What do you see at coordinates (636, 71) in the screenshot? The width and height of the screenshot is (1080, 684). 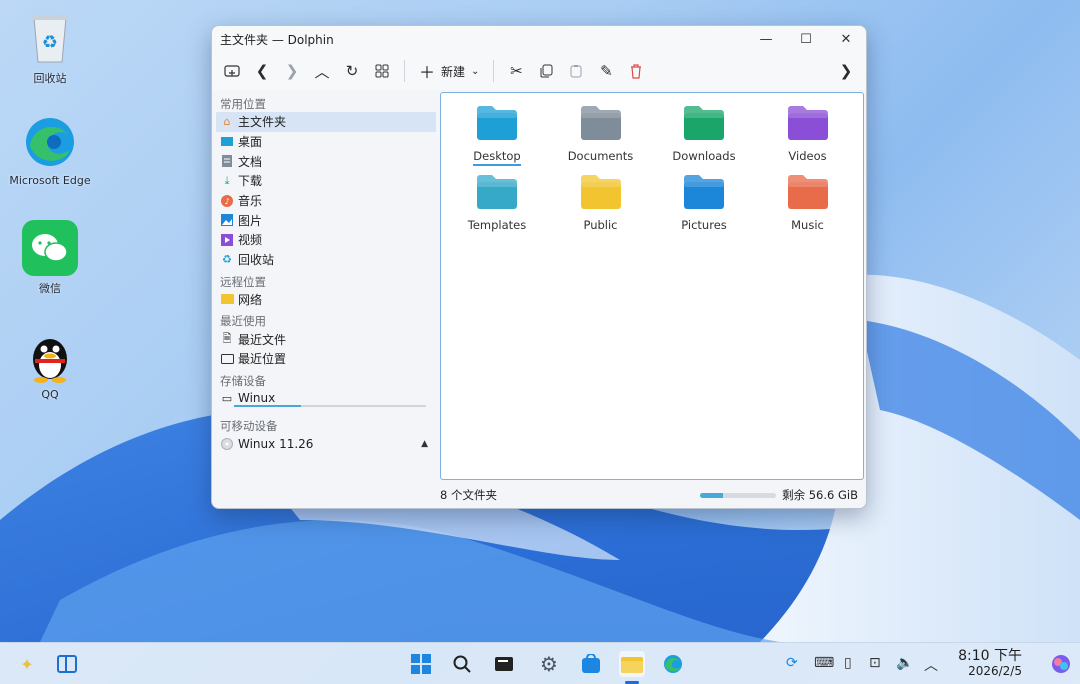 I see `delete-icon` at bounding box center [636, 71].